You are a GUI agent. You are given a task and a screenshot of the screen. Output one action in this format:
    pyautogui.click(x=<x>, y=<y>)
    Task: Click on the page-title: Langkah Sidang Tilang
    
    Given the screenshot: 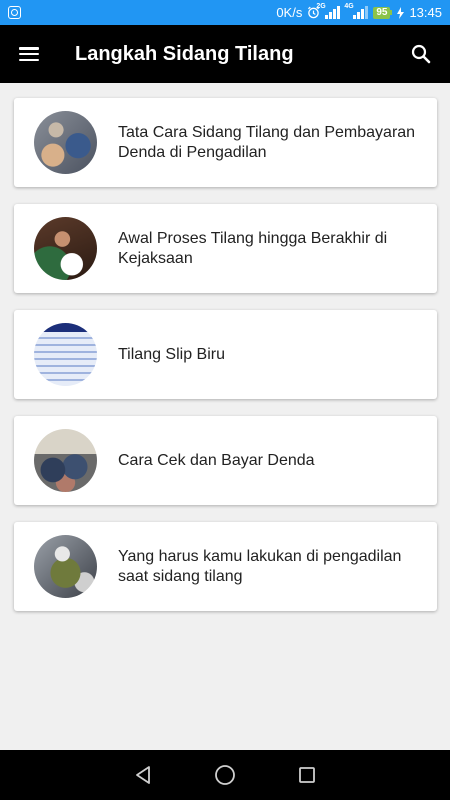 What is the action you would take?
    pyautogui.click(x=184, y=53)
    